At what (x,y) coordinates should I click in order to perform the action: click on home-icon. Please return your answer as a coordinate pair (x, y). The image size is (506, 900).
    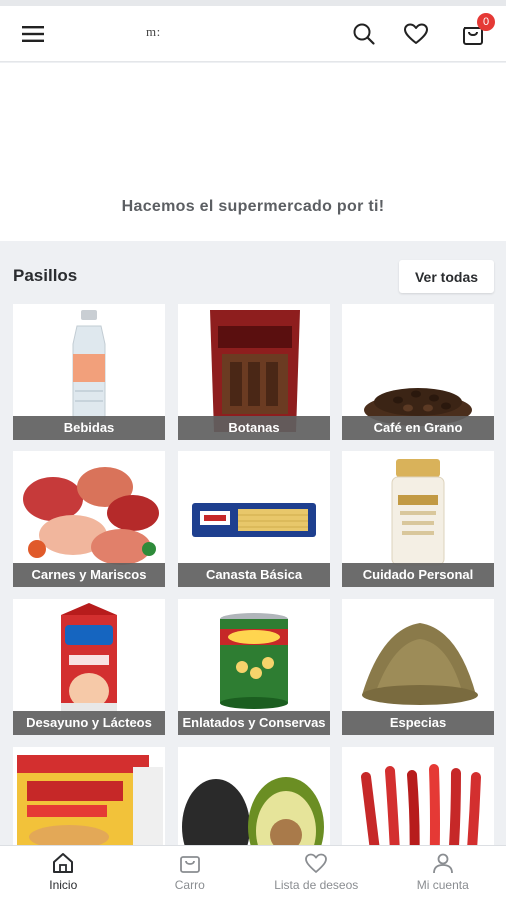
    Looking at the image, I should click on (63, 863).